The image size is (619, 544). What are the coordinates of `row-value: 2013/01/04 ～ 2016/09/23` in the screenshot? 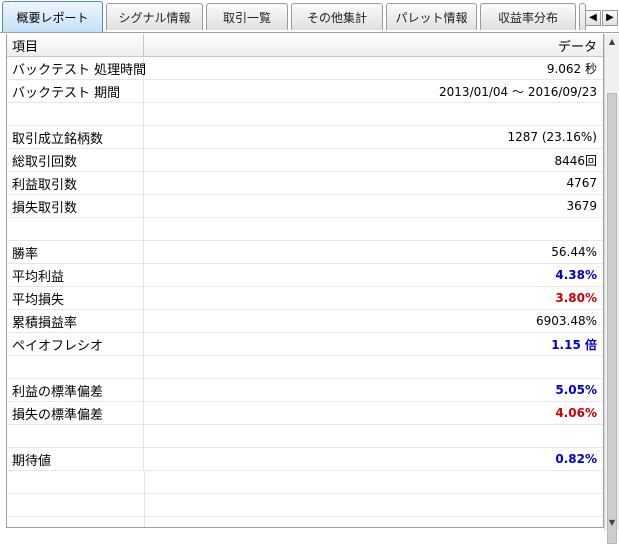 It's located at (518, 91).